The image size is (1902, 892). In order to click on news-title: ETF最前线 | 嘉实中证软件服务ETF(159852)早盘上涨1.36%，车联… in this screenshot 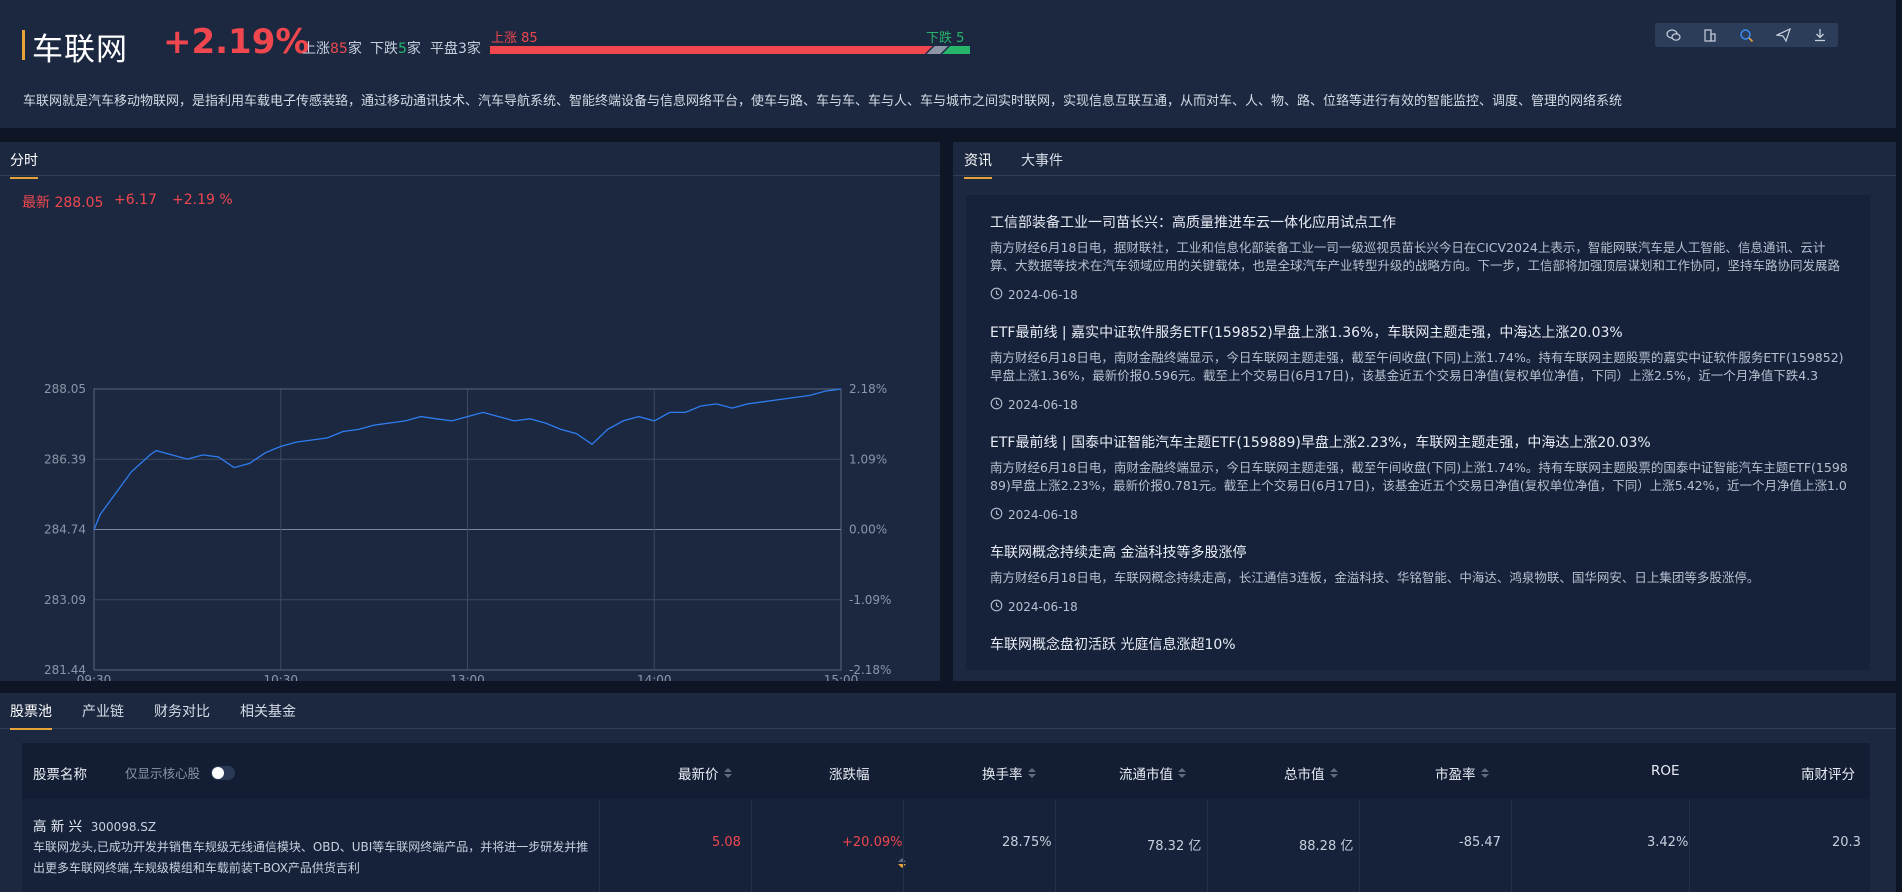, I will do `click(1420, 332)`.